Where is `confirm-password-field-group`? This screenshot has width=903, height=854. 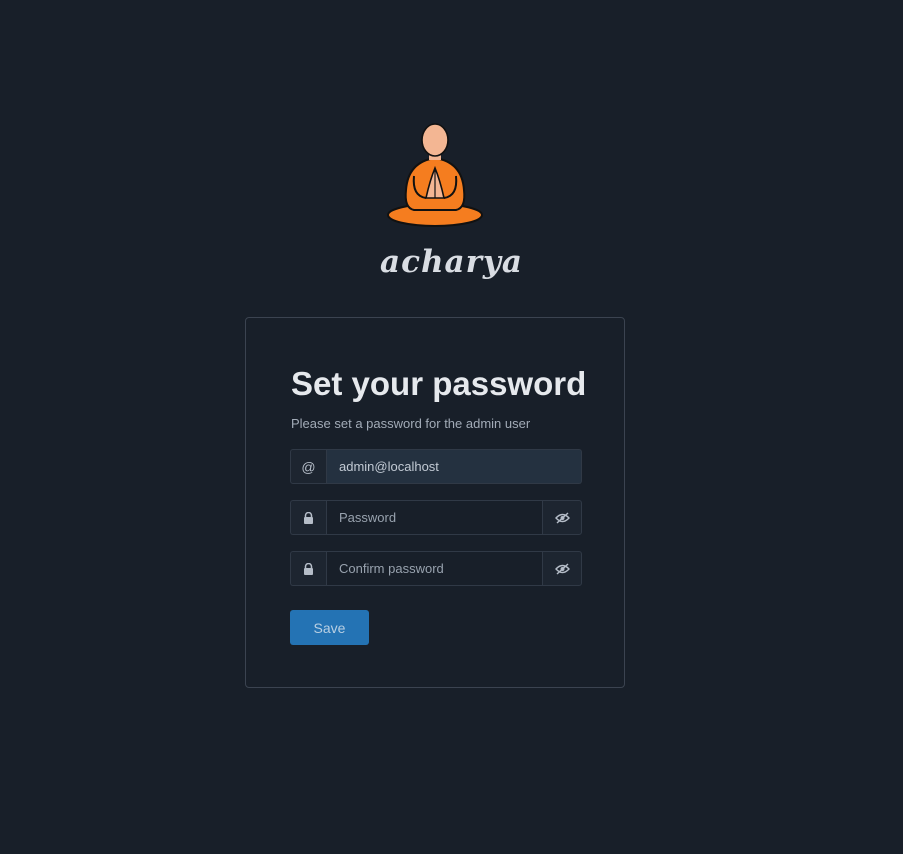
confirm-password-field-group is located at coordinates (436, 568).